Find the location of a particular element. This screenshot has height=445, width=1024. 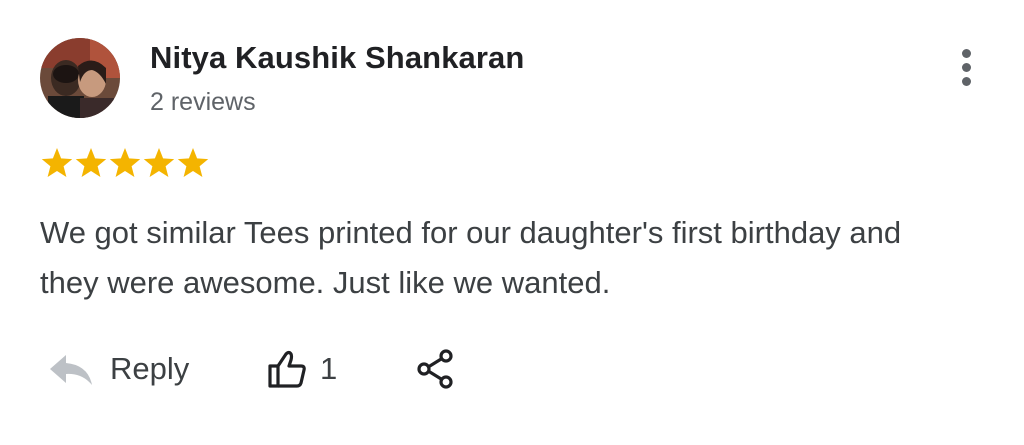

avatar is located at coordinates (80, 78).